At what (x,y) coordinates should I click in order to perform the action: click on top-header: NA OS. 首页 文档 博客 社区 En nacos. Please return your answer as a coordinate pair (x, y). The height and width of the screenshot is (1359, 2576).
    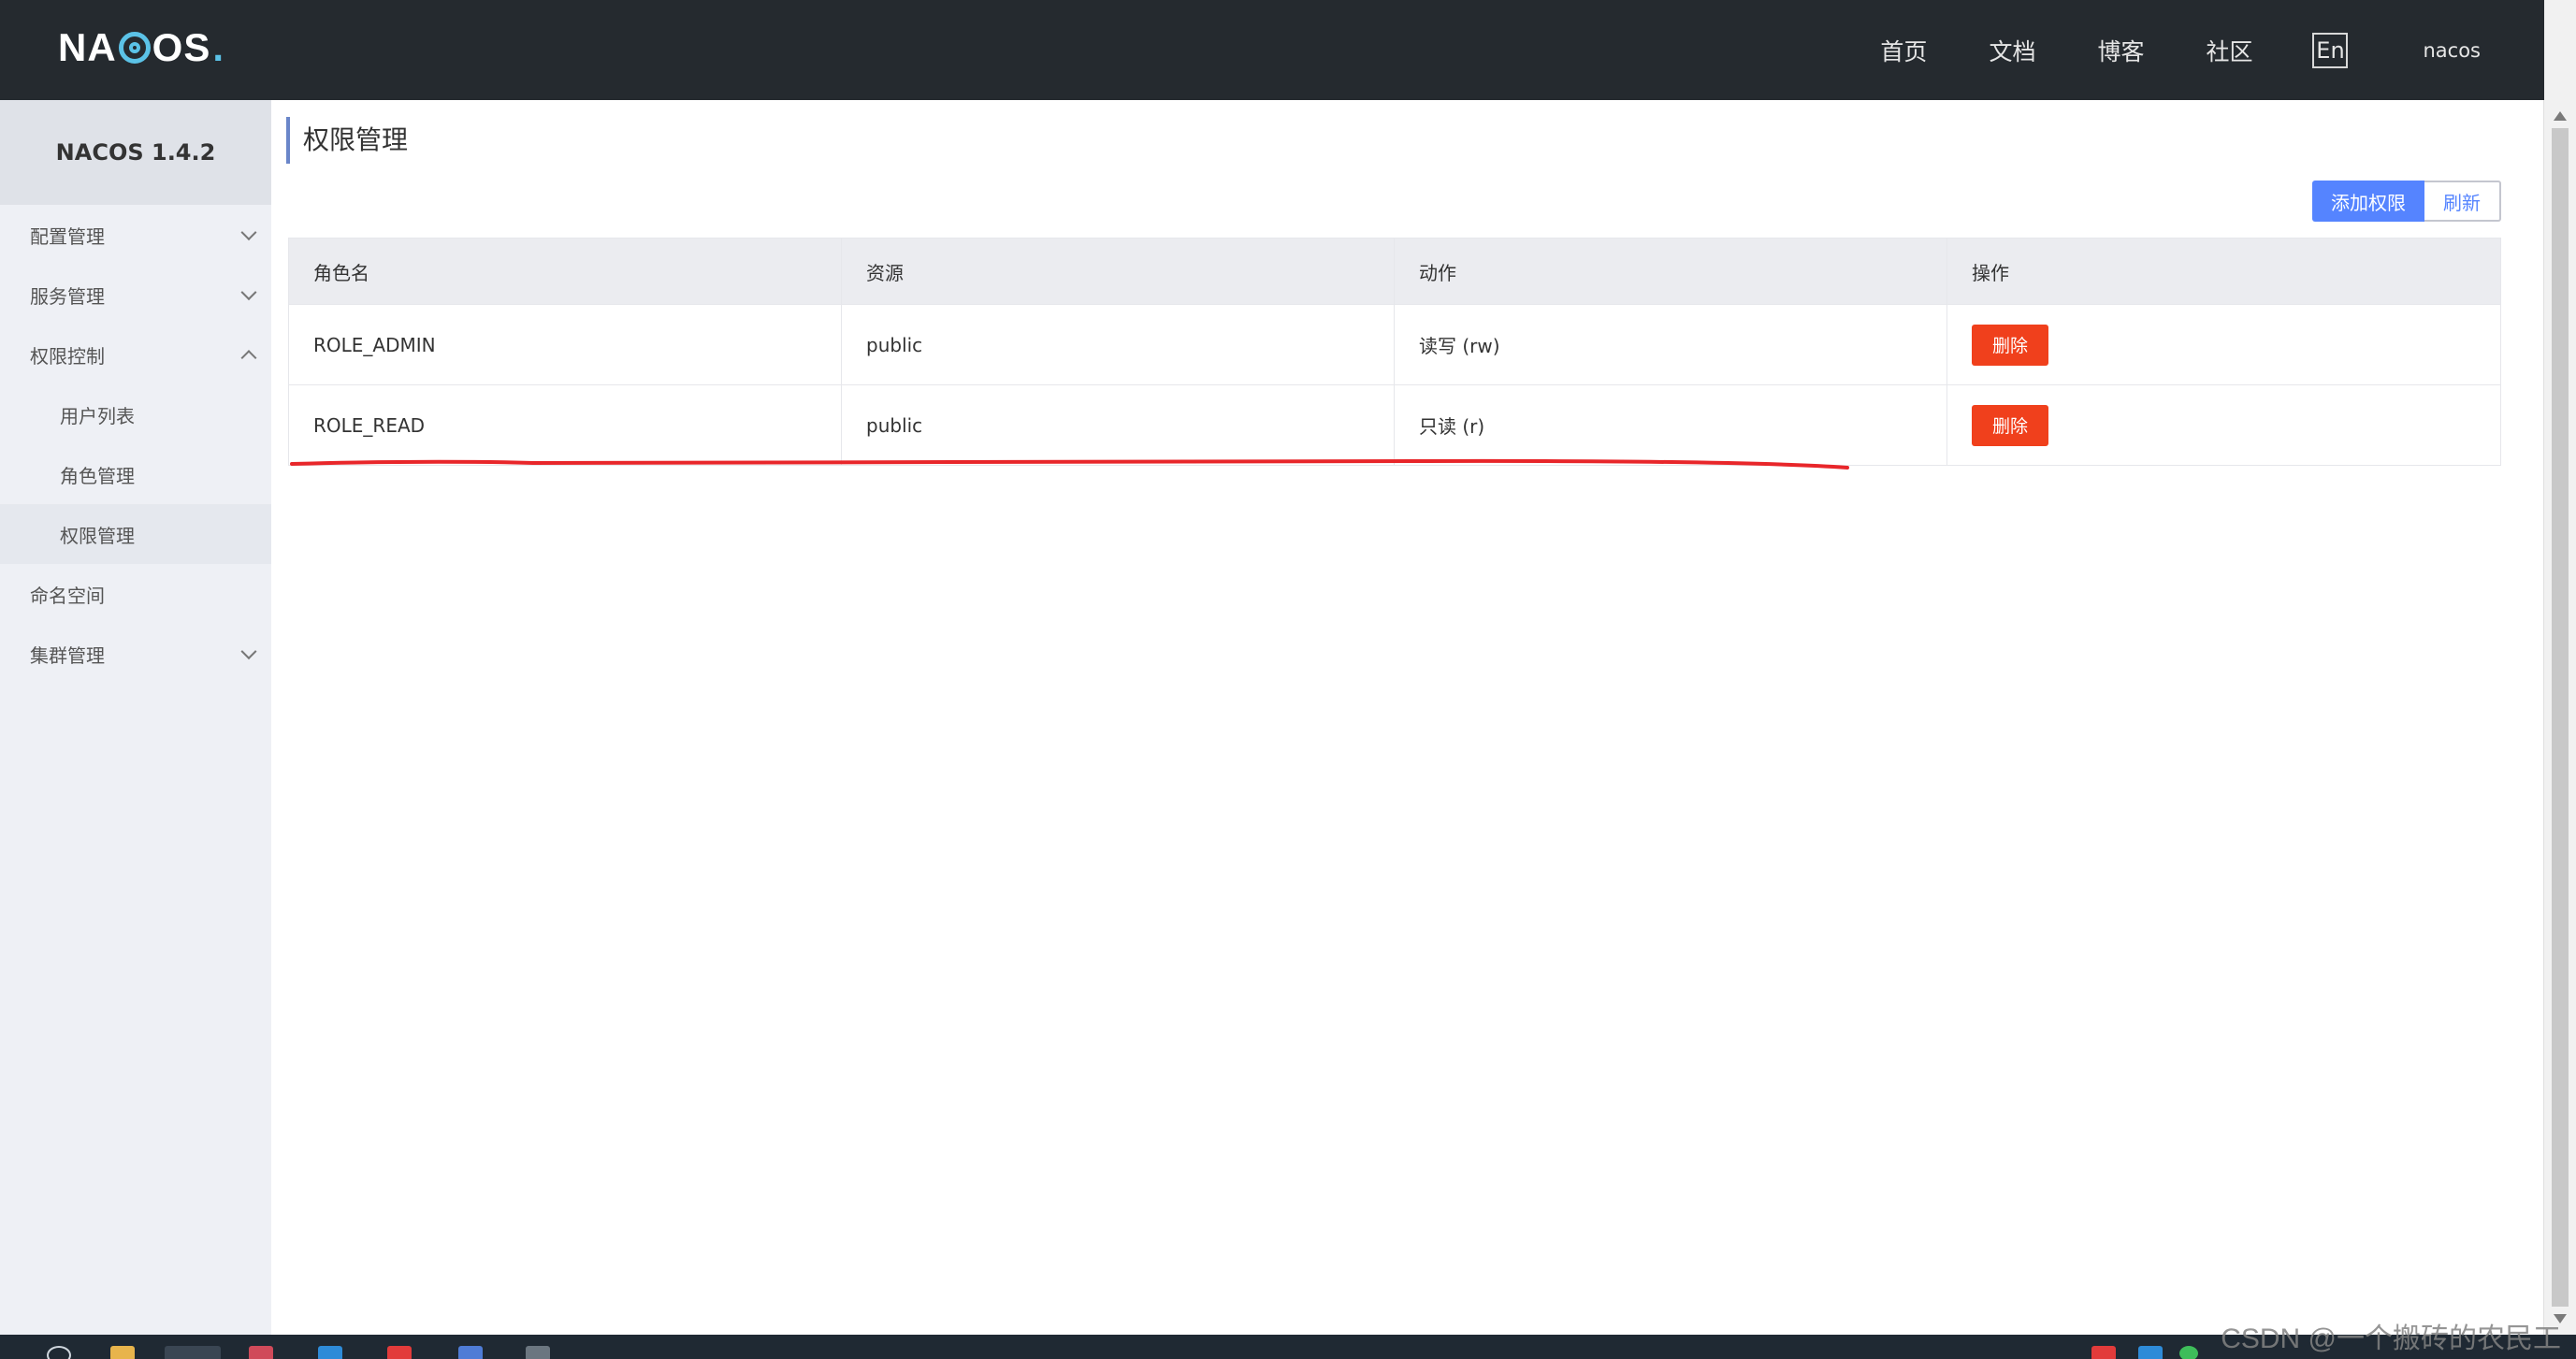
    Looking at the image, I should click on (1272, 50).